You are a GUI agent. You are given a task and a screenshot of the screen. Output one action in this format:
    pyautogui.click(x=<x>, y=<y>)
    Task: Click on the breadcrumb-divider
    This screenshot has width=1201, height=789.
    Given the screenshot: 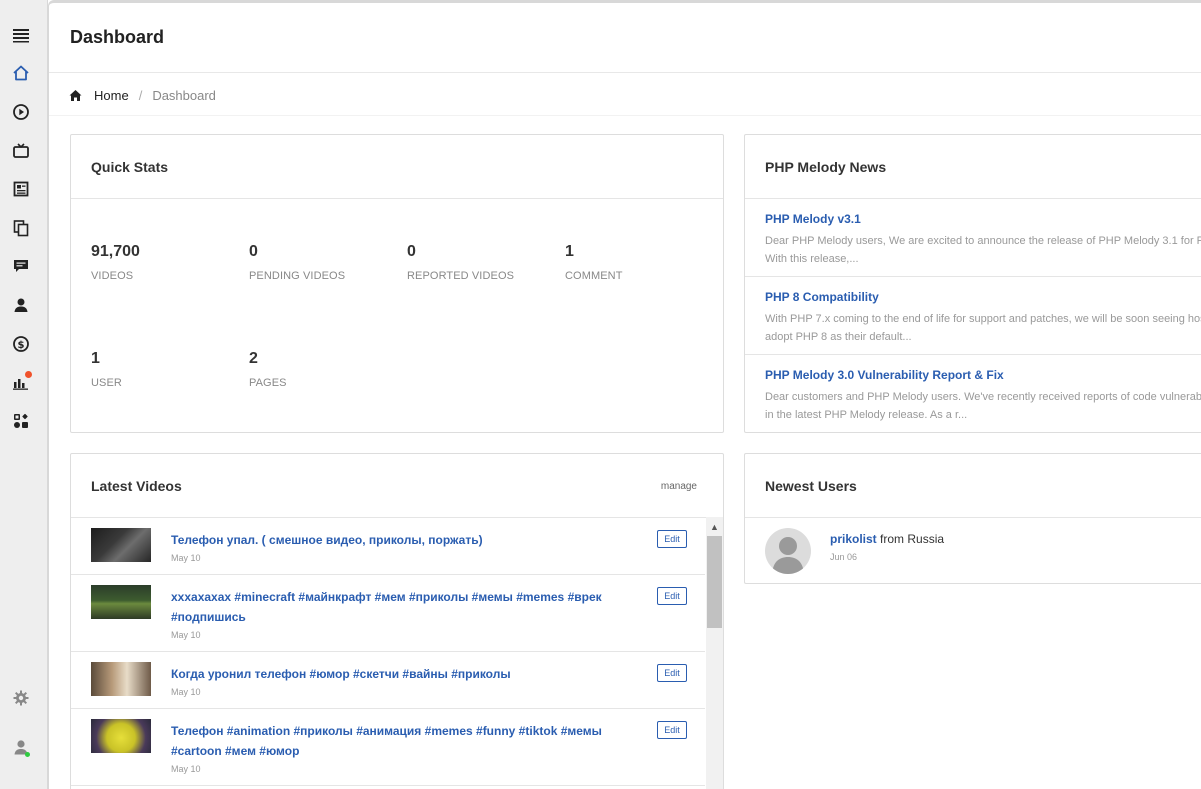 What is the action you would take?
    pyautogui.click(x=625, y=115)
    